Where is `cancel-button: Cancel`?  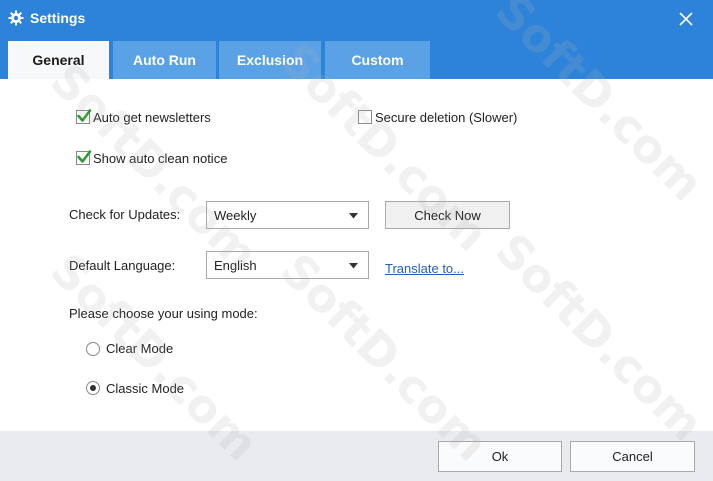
cancel-button: Cancel is located at coordinates (632, 456).